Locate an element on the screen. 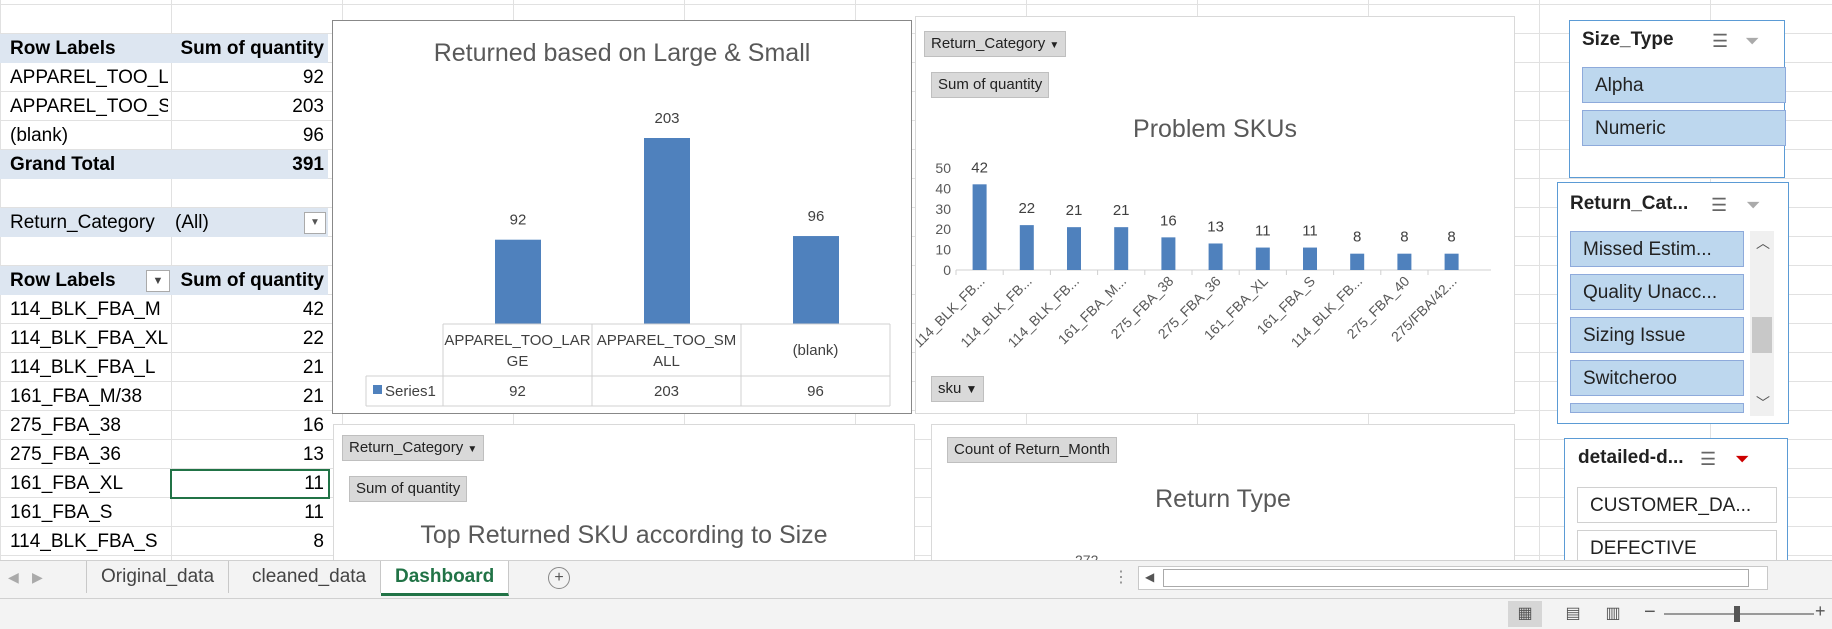  scroll-thumb is located at coordinates (1762, 335).